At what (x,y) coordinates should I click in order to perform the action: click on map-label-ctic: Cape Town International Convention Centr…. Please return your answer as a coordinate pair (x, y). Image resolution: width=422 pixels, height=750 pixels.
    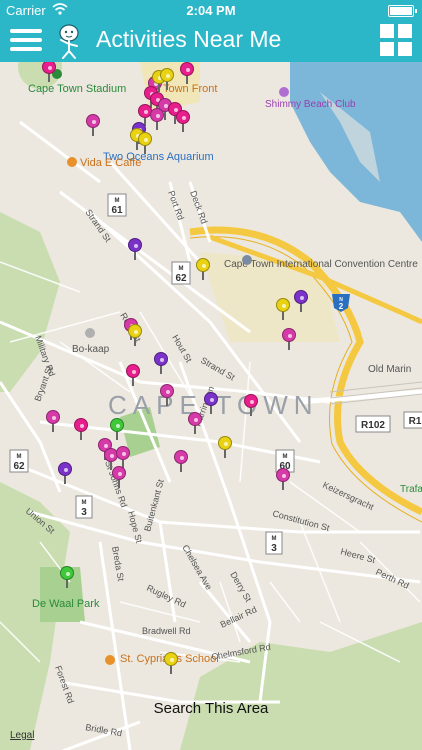
    Looking at the image, I should click on (321, 264).